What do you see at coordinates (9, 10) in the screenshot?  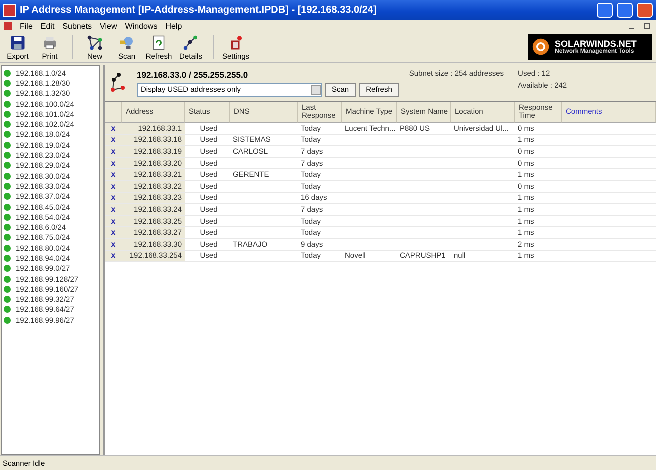 I see `app-icon` at bounding box center [9, 10].